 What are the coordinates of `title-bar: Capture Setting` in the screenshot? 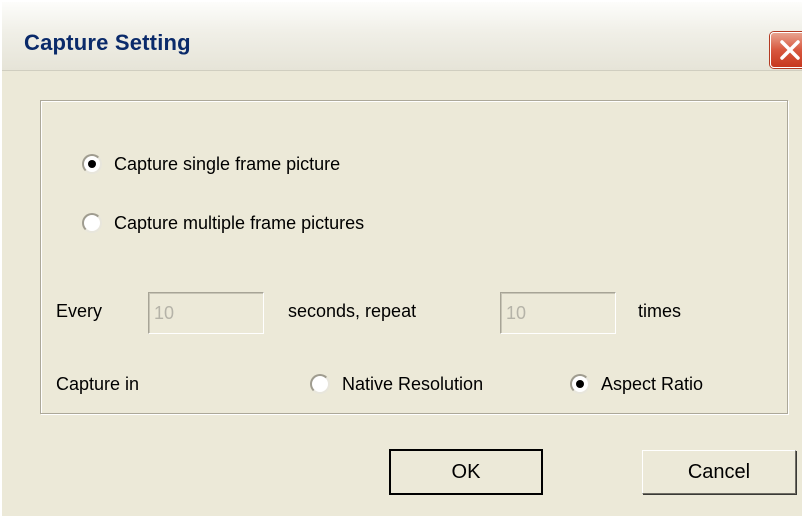 It's located at (402, 36).